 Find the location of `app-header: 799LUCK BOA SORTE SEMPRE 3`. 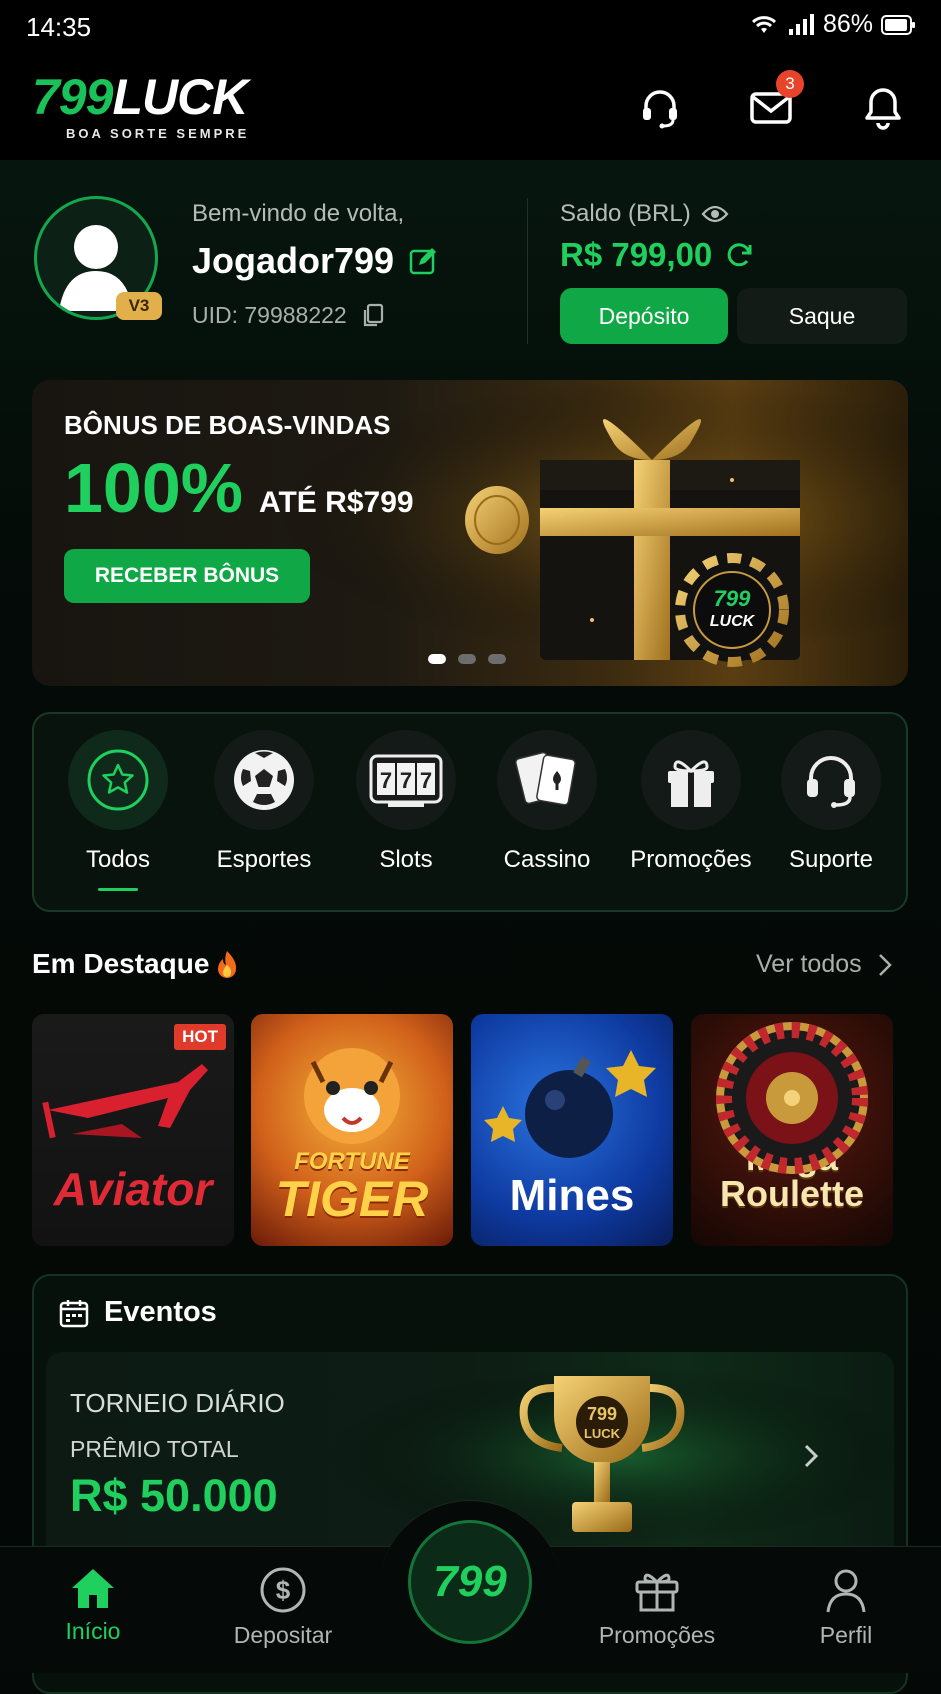

app-header: 799LUCK BOA SORTE SEMPRE 3 is located at coordinates (470, 106).